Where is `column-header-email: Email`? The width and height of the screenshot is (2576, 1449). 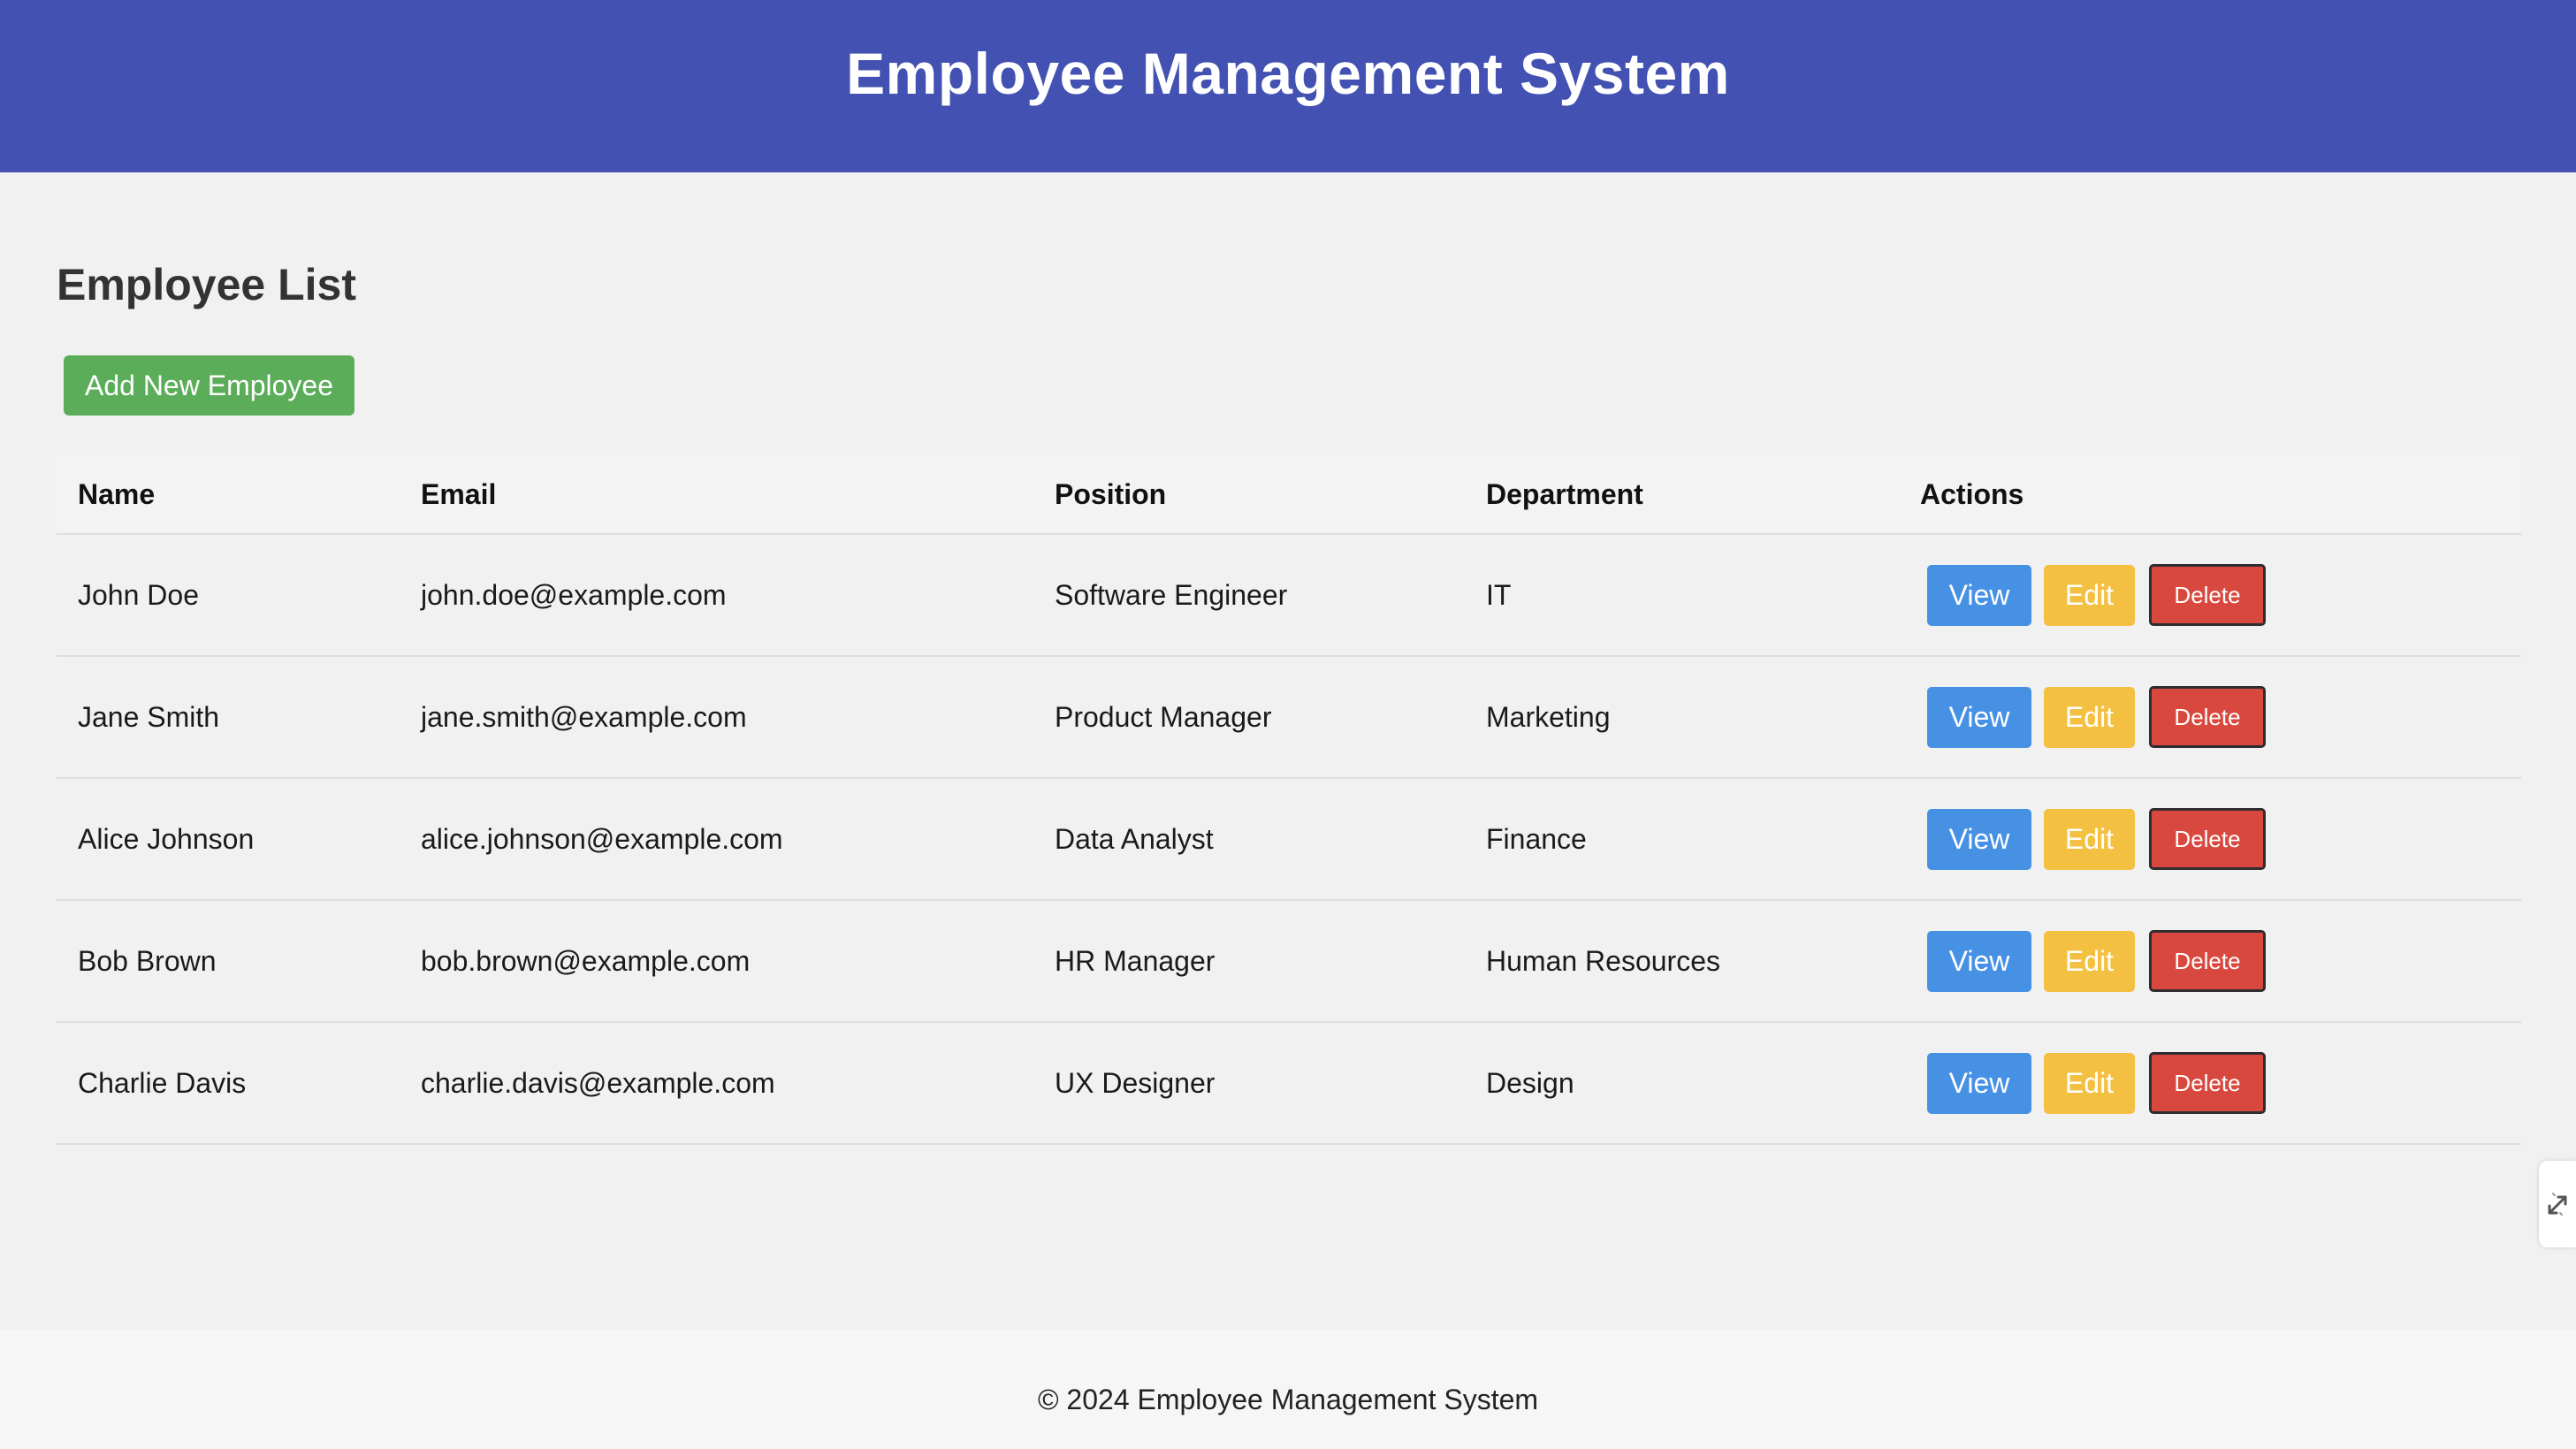 column-header-email: Email is located at coordinates (459, 493).